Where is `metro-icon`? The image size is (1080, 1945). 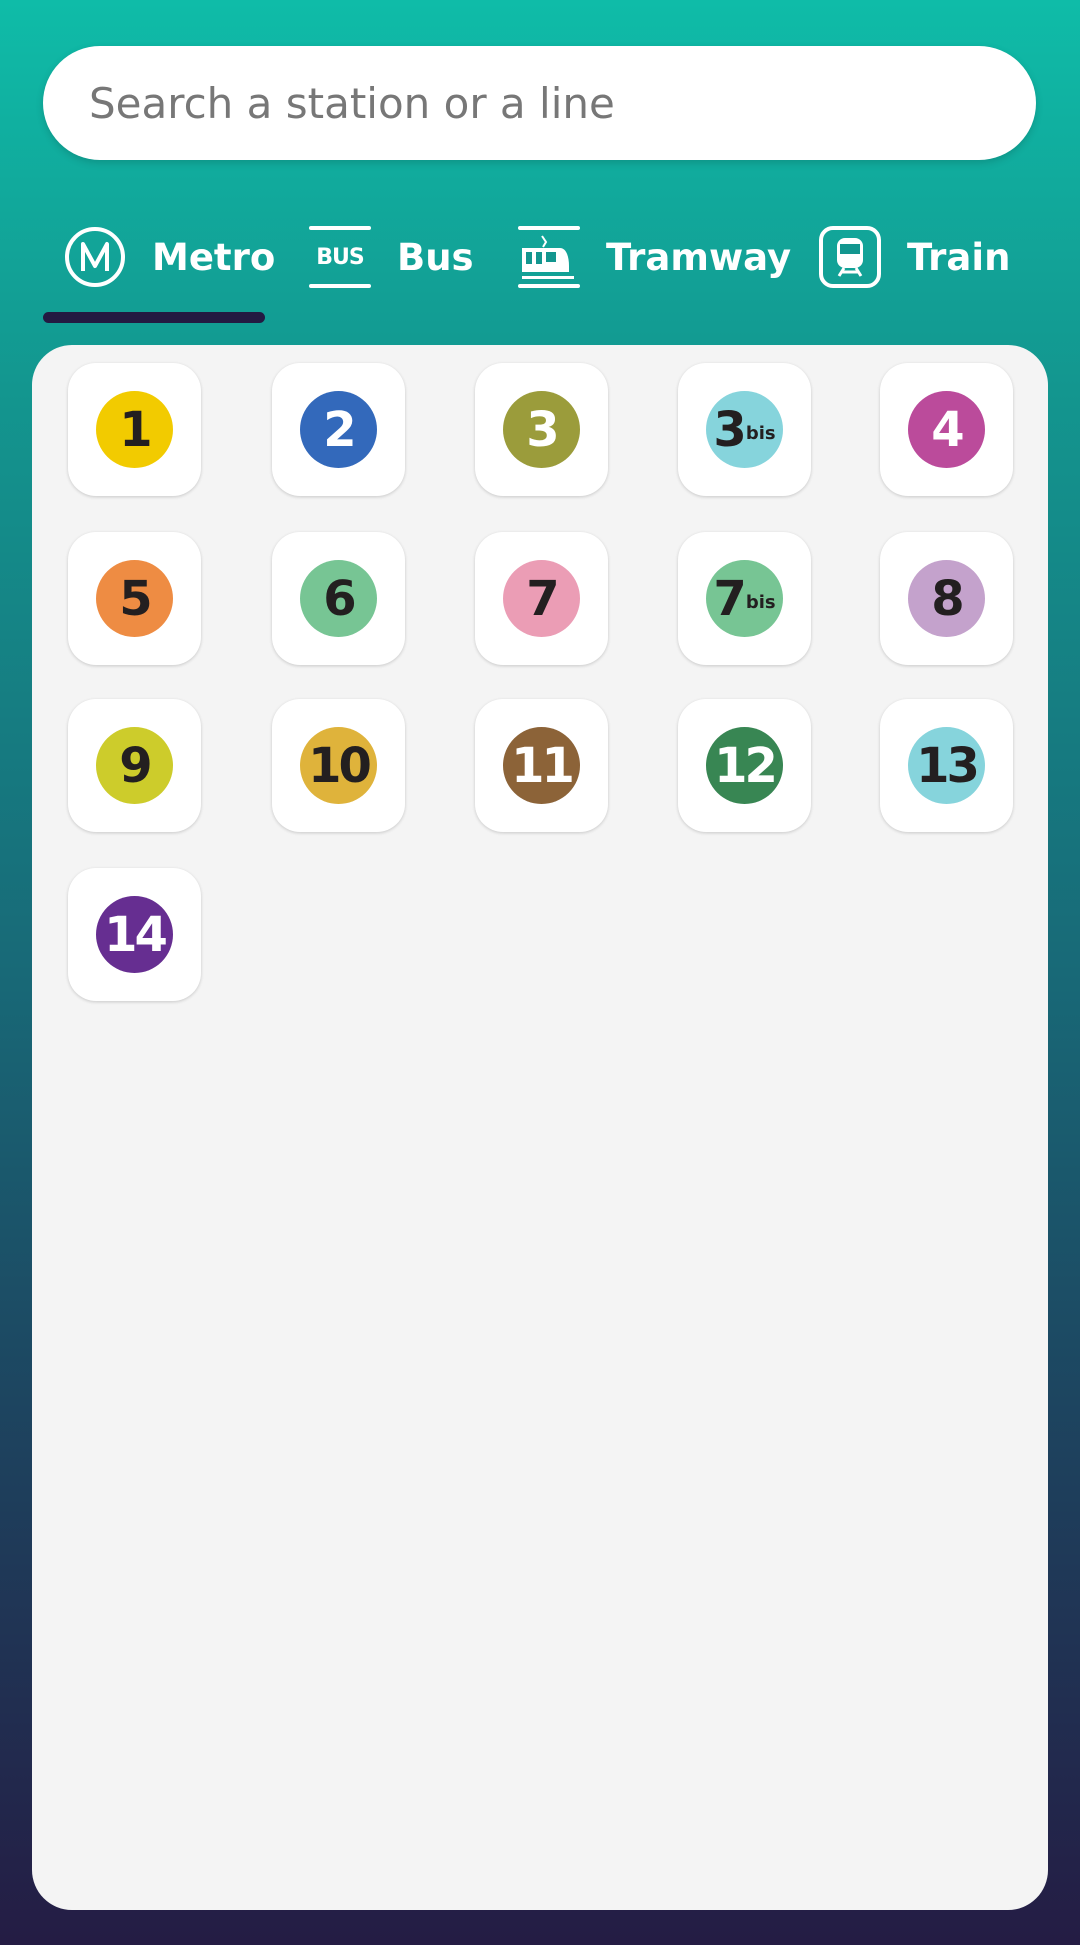
metro-icon is located at coordinates (95, 257).